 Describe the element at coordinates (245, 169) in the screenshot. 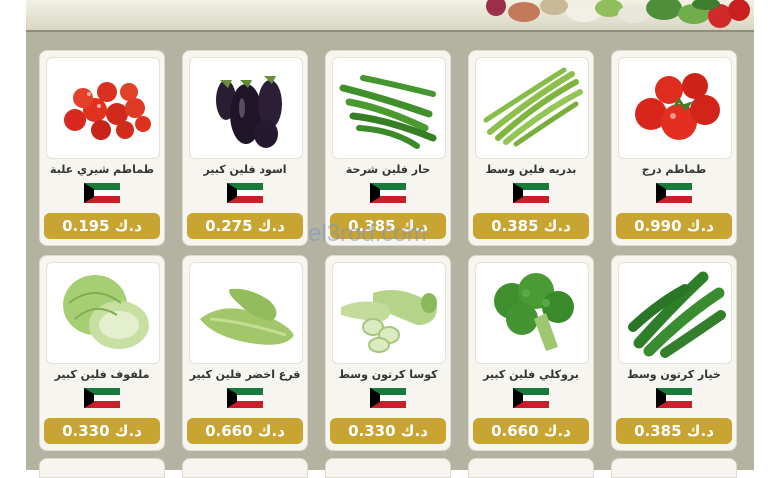

I see `product-name: اسود فلين كبير` at that location.